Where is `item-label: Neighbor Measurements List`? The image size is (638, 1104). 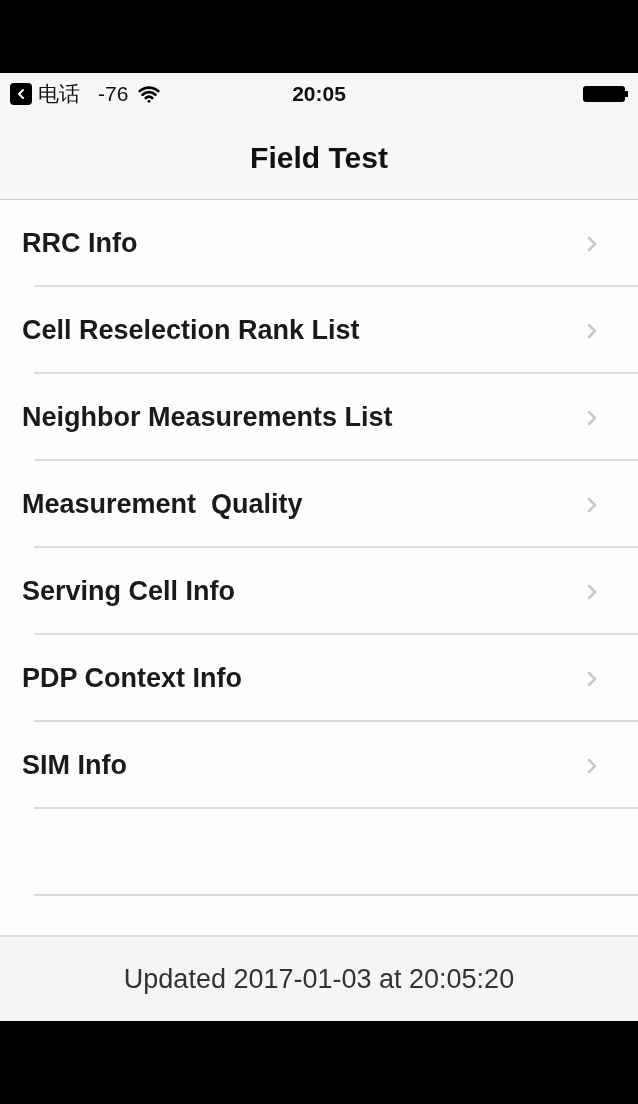
item-label: Neighbor Measurements List is located at coordinates (207, 418).